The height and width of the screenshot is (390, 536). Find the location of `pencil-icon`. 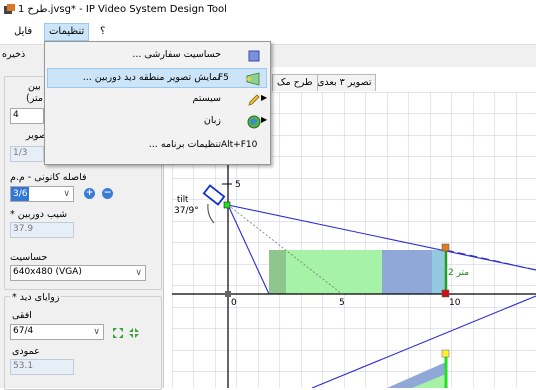

pencil-icon is located at coordinates (254, 100).